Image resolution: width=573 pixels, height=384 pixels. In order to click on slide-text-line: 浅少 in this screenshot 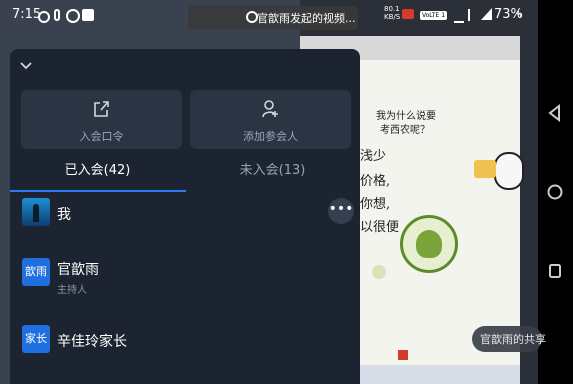, I will do `click(373, 156)`.